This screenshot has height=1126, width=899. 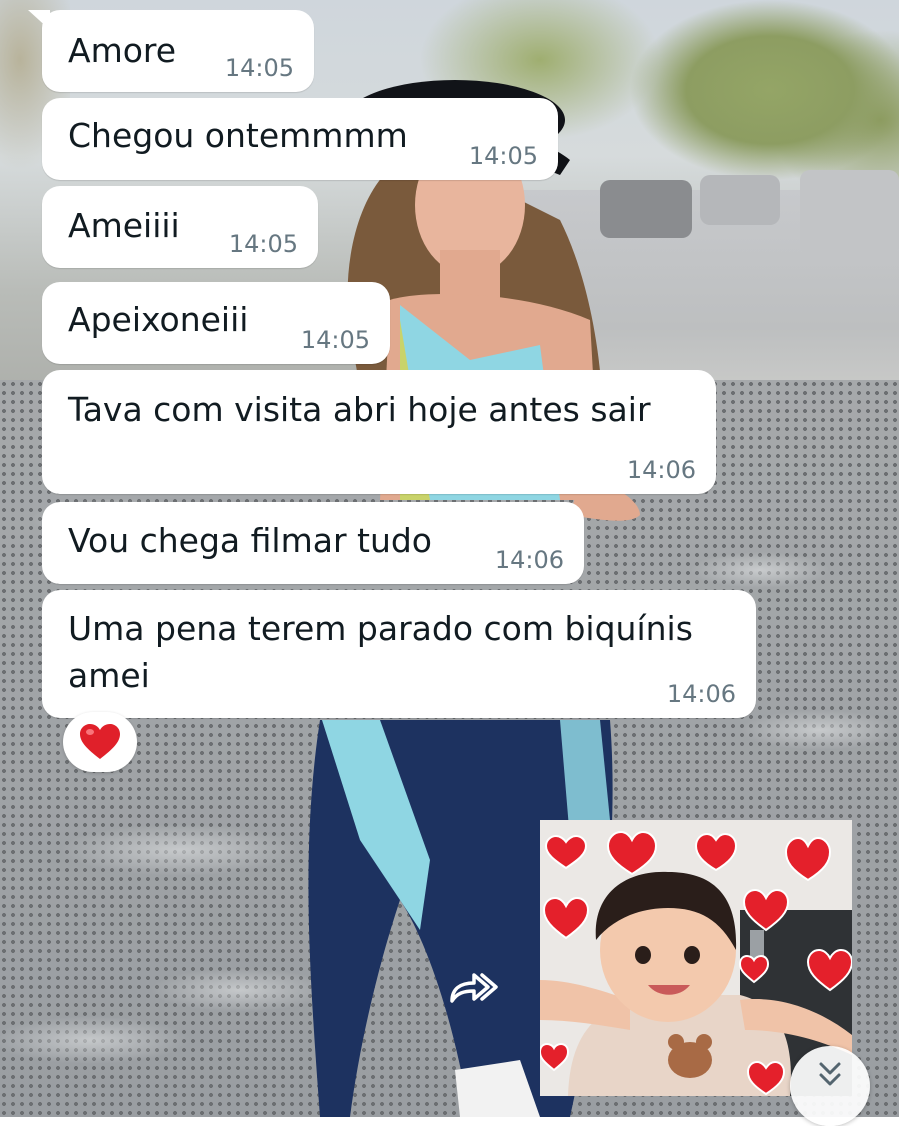 I want to click on message-bubble: Vou chega filmar tudo 14:06, so click(x=313, y=543).